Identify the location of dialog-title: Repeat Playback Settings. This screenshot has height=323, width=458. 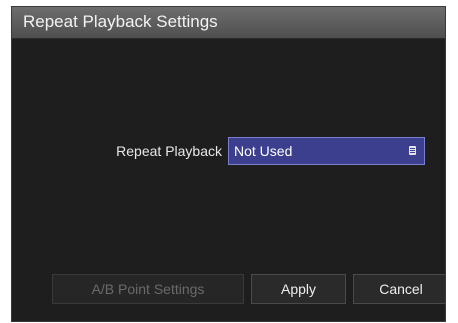
(120, 21).